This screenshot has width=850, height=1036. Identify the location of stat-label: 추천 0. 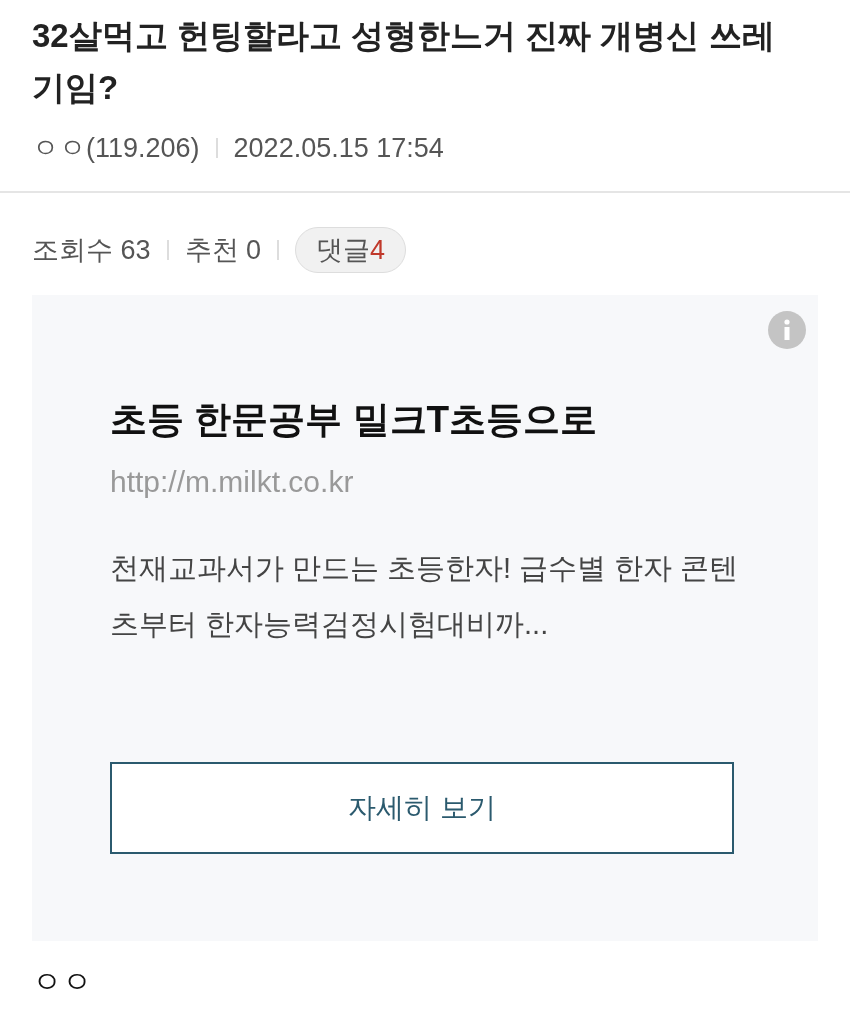
(223, 250).